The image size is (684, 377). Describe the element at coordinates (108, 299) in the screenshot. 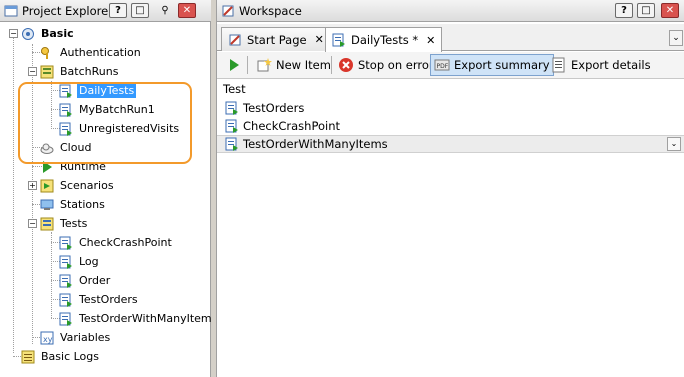

I see `tree-item-label: TestOrders` at that location.